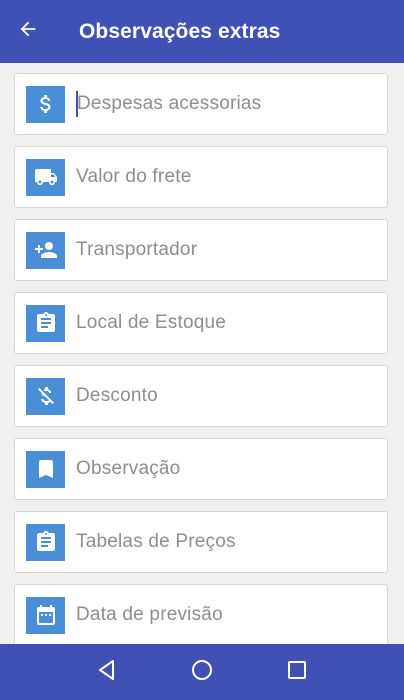 Image resolution: width=404 pixels, height=700 pixels. I want to click on system-navigation-bar, so click(202, 672).